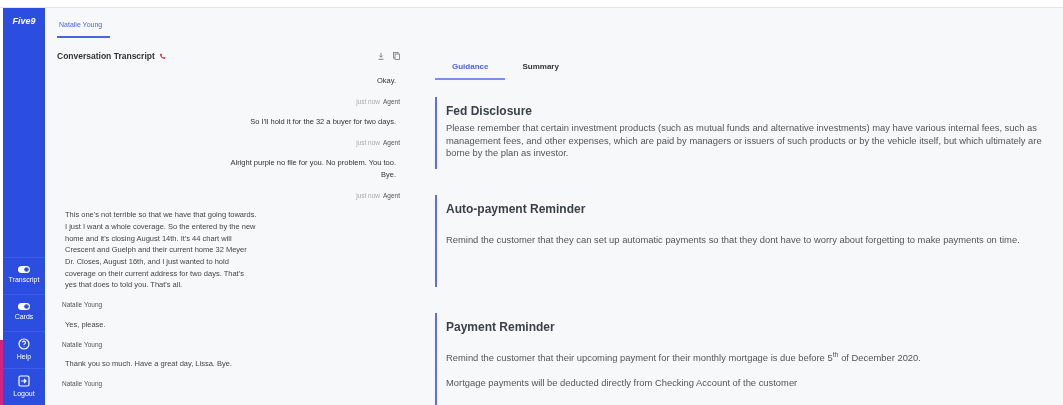 The image size is (1063, 405). I want to click on card-text: Remind the customer that their upcoming payment for their monthly mortgage is due before 5$^{th}$ of December 2020., so click(684, 358).